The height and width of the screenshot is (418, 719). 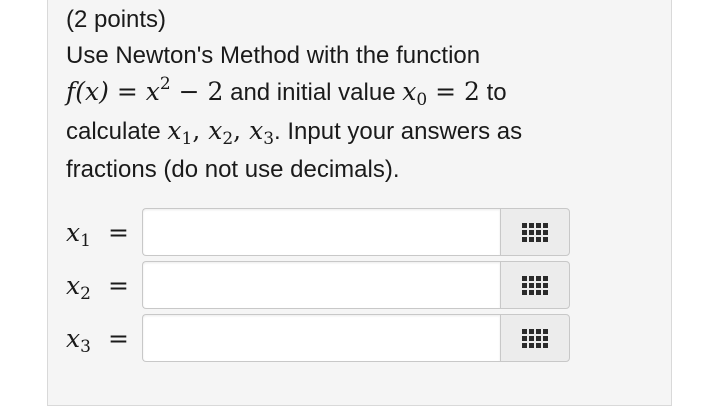 What do you see at coordinates (409, 91) in the screenshot?
I see `x0-var: x` at bounding box center [409, 91].